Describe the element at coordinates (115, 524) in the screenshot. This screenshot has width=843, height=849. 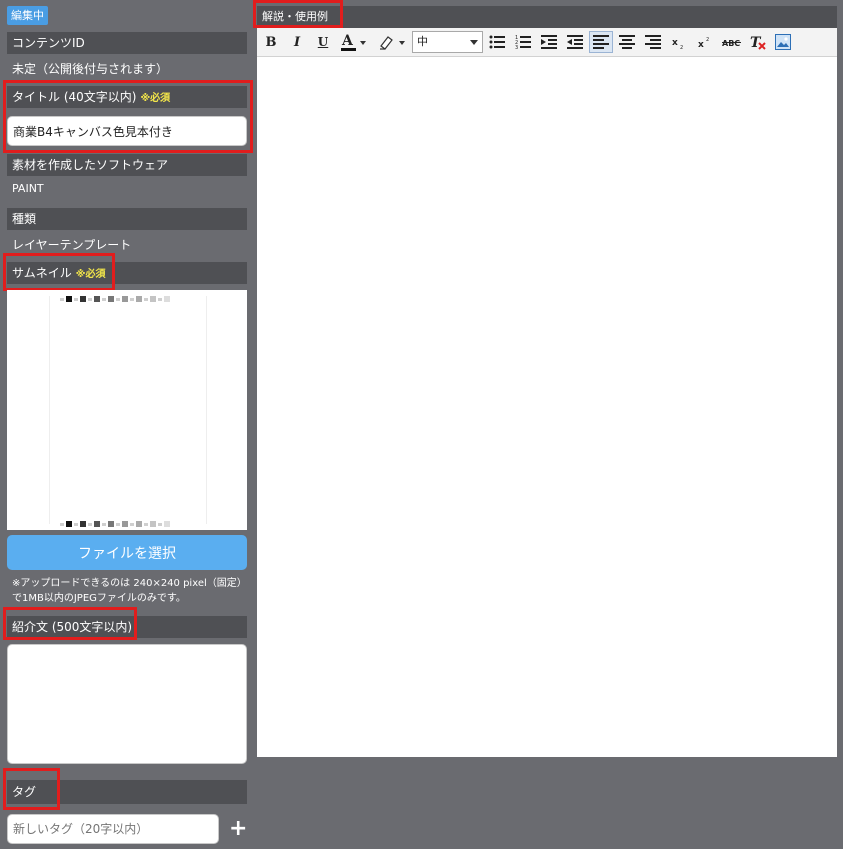
I see `bottom-color-swatches` at that location.